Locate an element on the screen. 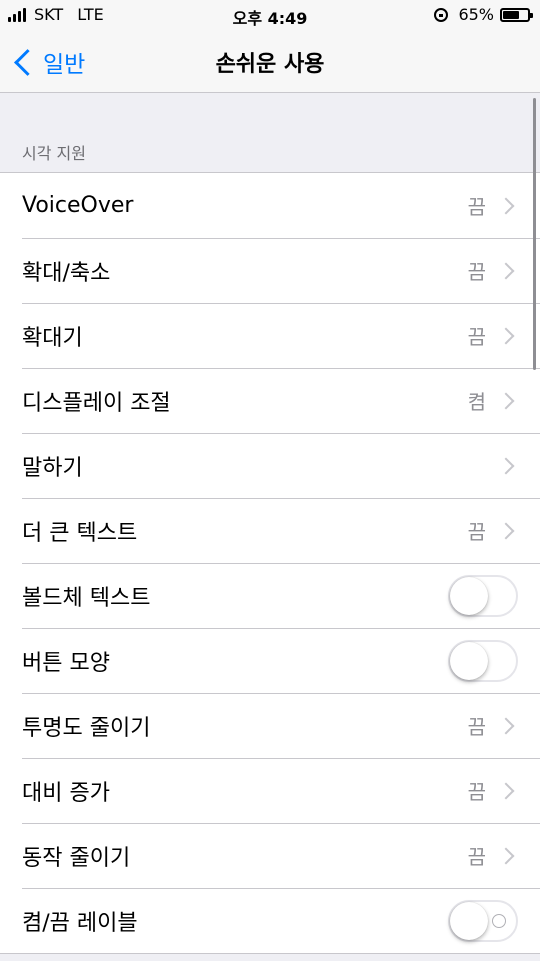 The height and width of the screenshot is (961, 540). row-label: VoiceOver is located at coordinates (78, 205).